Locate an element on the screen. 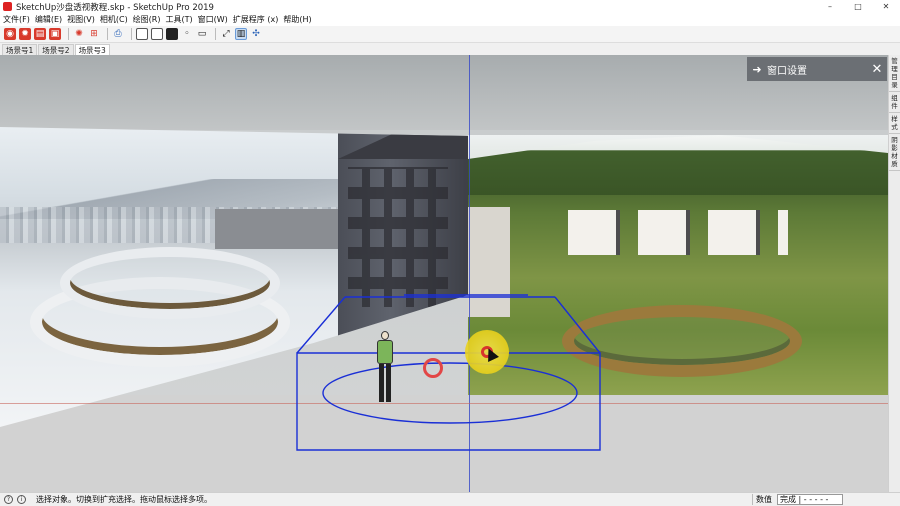  measurements-box: 数值 完成 | - - - - - is located at coordinates (797, 499).